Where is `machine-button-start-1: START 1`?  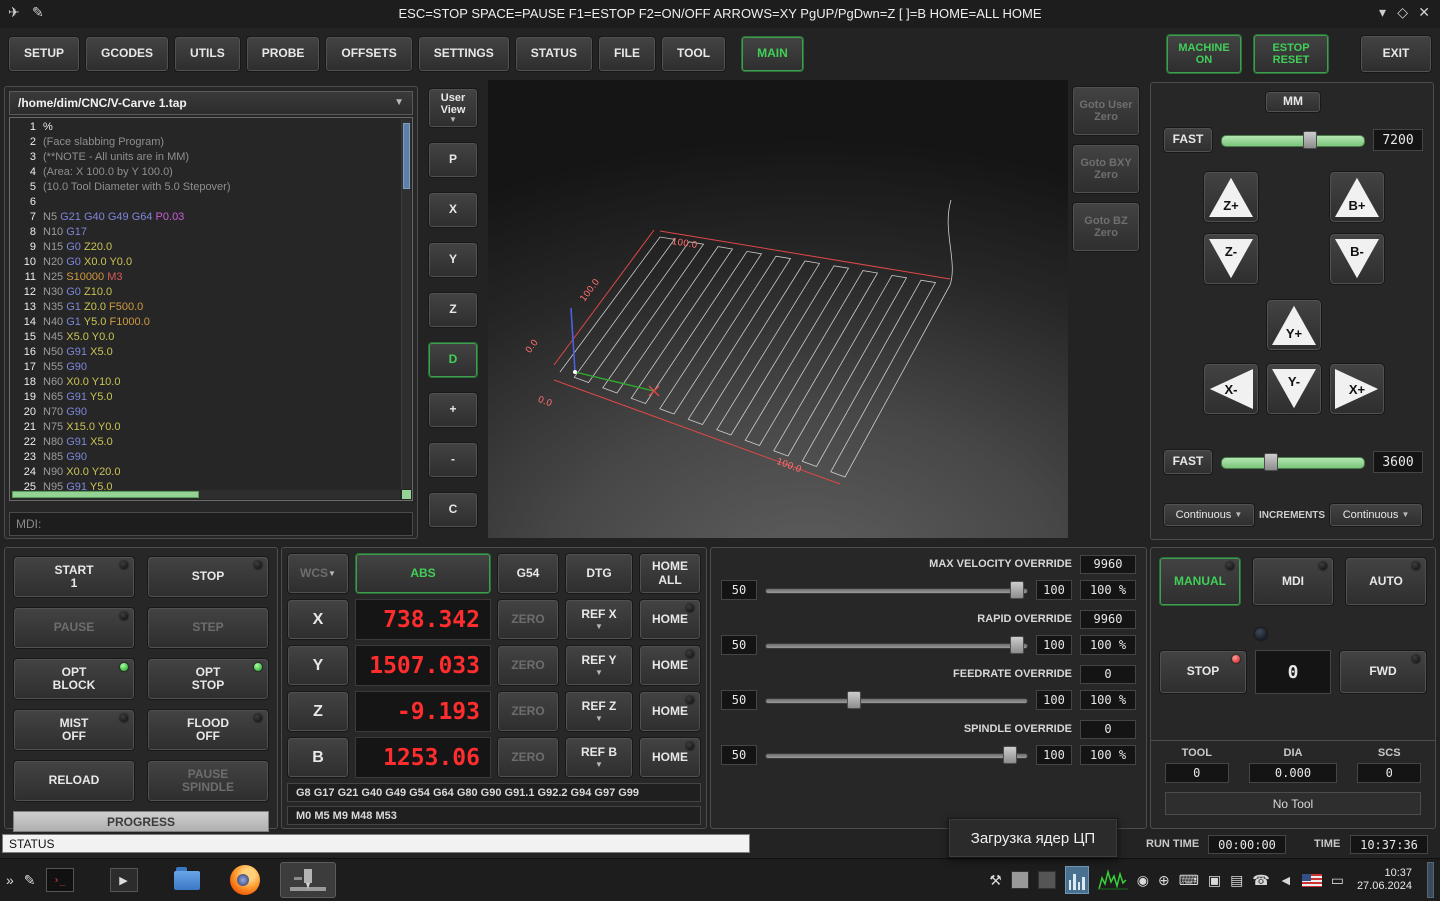 machine-button-start-1: START 1 is located at coordinates (74, 577).